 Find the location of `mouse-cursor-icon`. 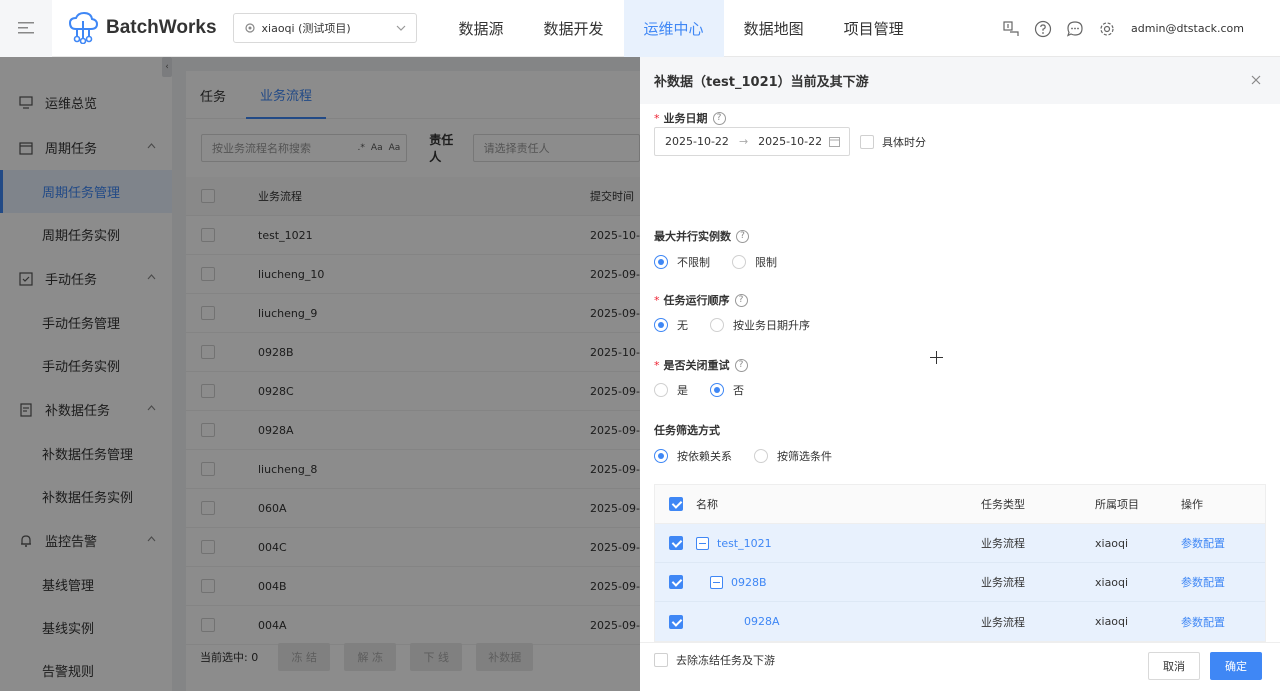

mouse-cursor-icon is located at coordinates (936, 357).